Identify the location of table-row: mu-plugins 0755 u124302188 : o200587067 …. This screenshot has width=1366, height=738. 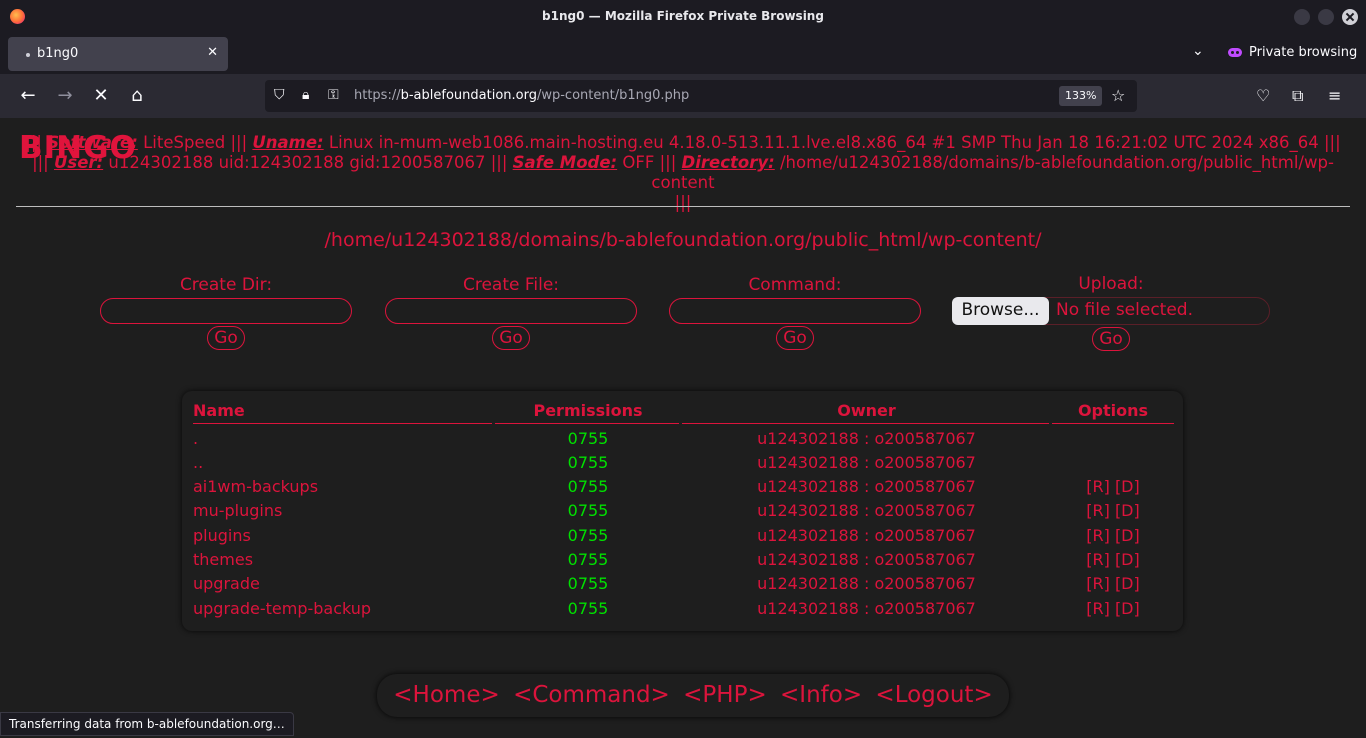
(682, 513).